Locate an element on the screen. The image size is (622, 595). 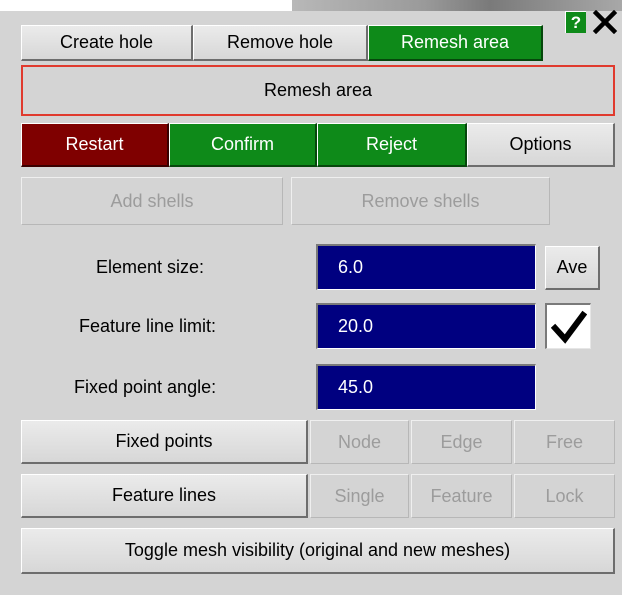
help-button: ? is located at coordinates (575, 22).